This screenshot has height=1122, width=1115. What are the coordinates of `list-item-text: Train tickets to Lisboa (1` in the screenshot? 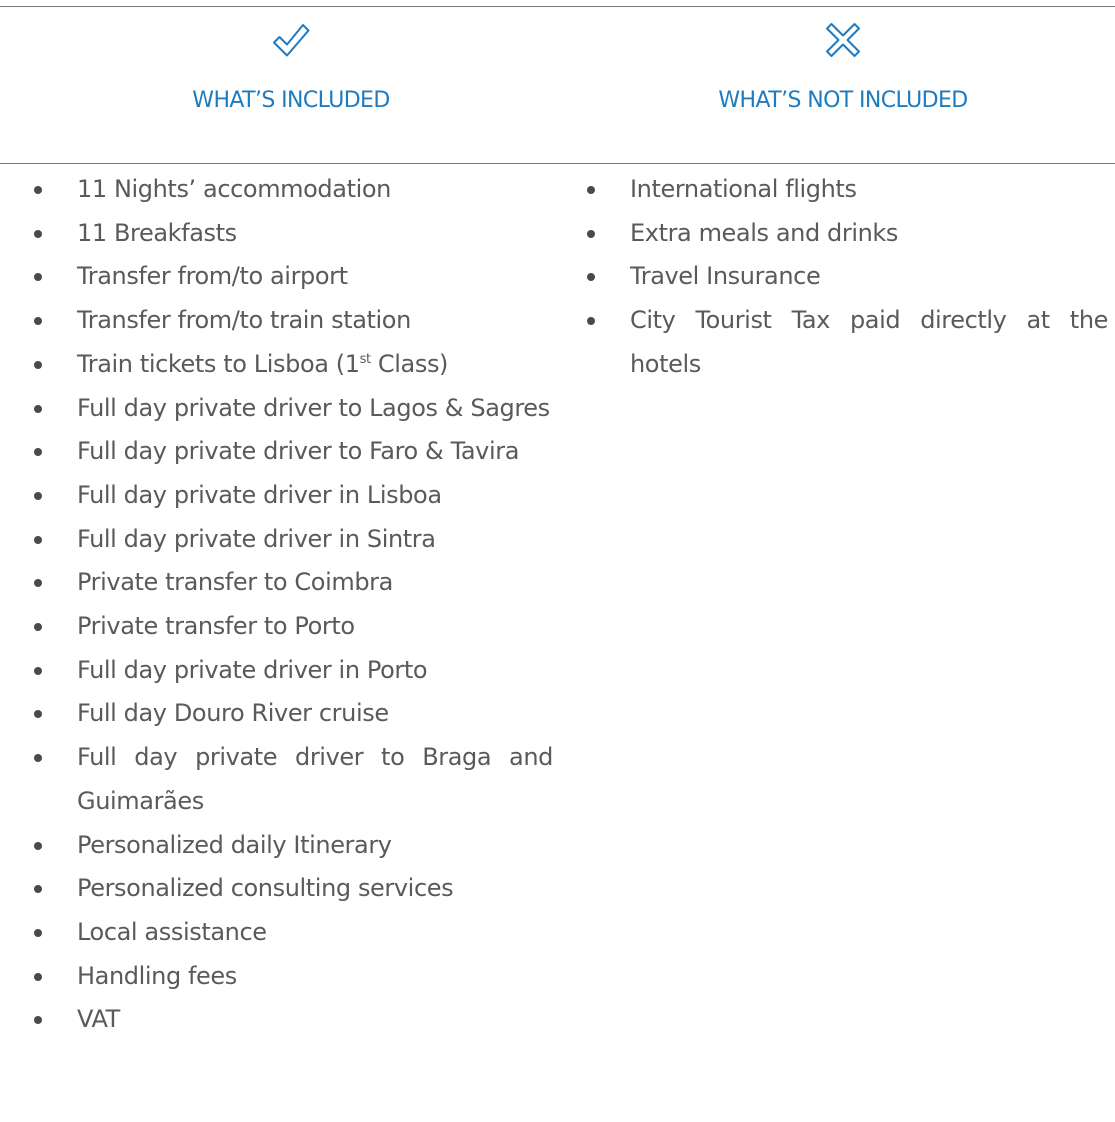 It's located at (218, 363).